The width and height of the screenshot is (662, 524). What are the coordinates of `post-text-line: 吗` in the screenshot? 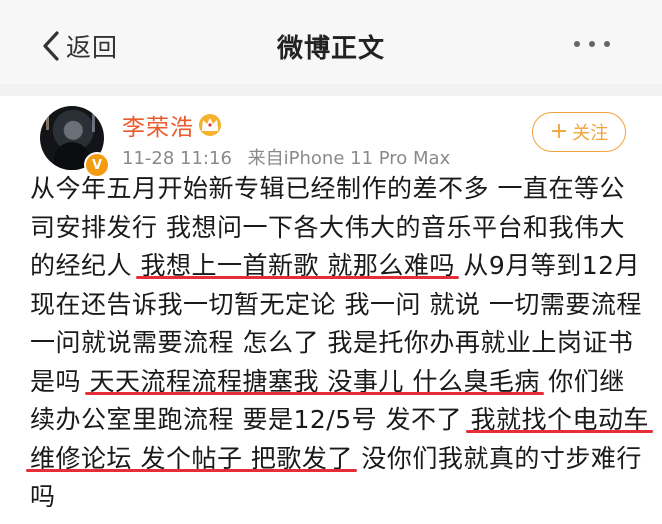 It's located at (336, 497).